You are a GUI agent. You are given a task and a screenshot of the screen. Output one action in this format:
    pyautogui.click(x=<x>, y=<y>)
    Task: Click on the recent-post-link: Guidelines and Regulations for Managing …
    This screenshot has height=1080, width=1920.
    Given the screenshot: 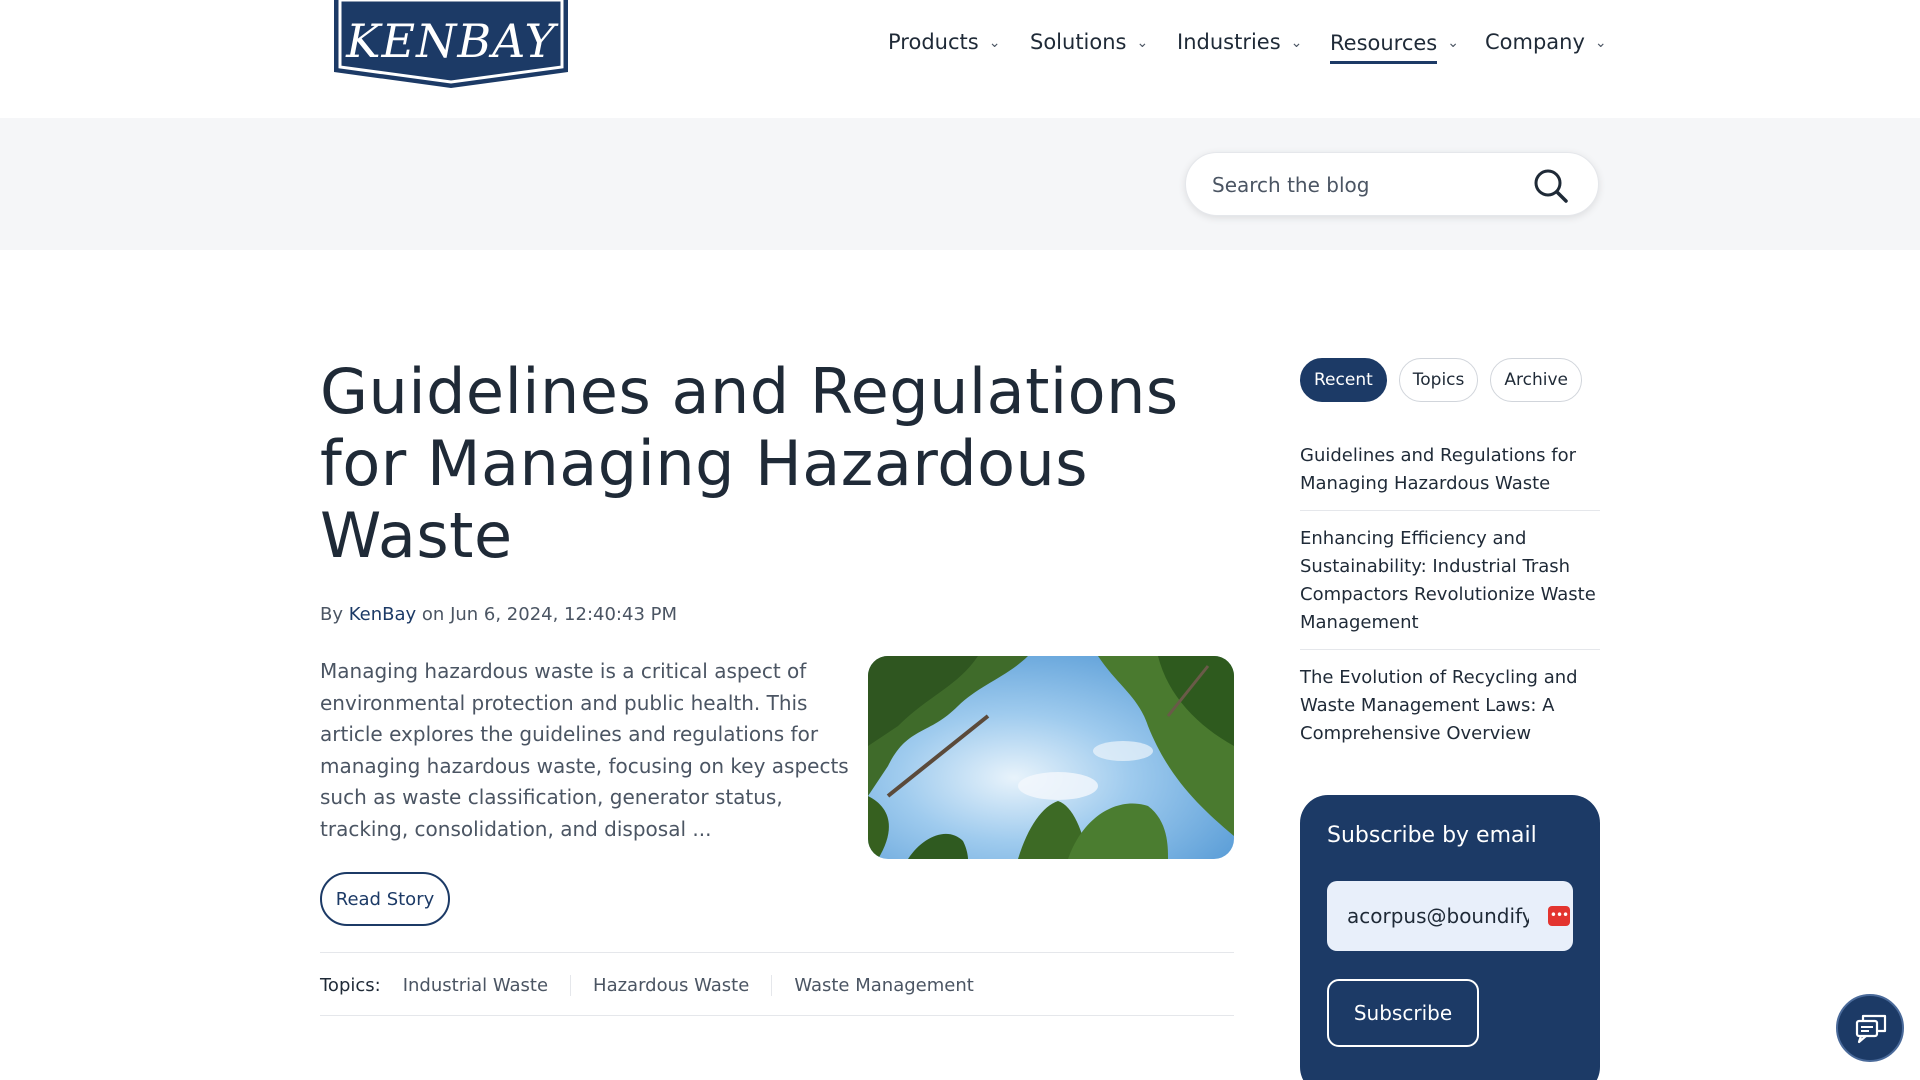 What is the action you would take?
    pyautogui.click(x=1450, y=475)
    